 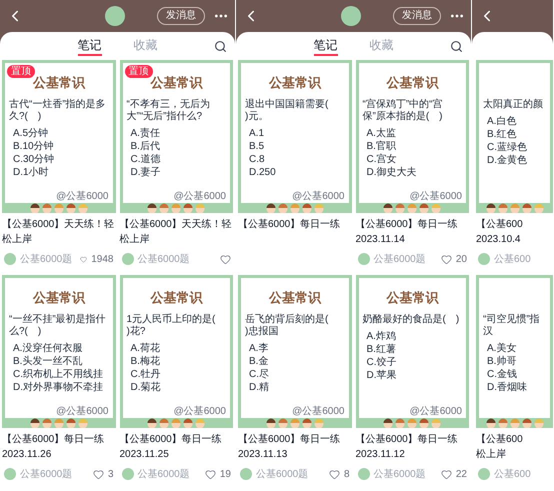 I want to click on like-count: 8, so click(x=347, y=475).